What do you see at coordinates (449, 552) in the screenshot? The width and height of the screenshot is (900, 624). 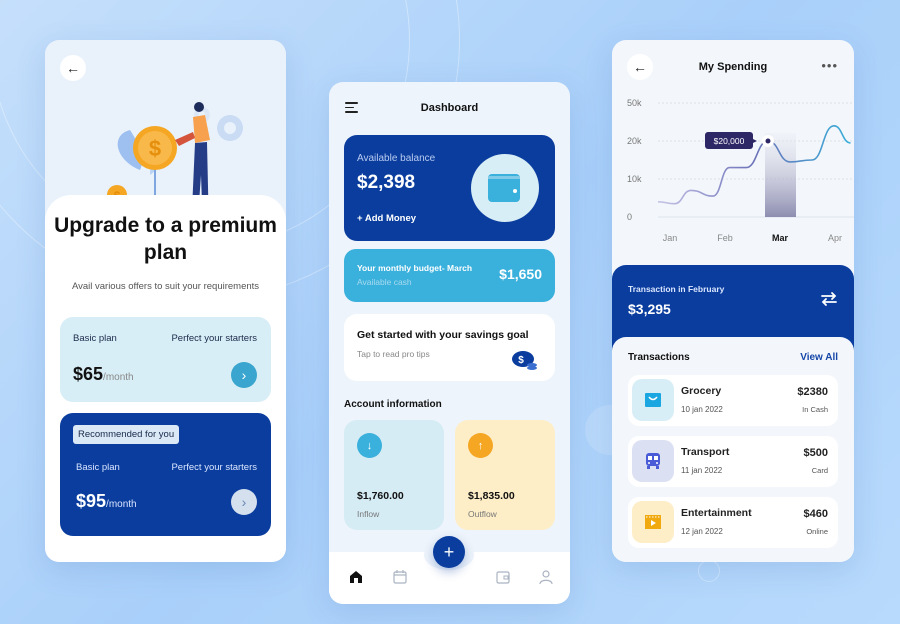 I see `add-button: +` at bounding box center [449, 552].